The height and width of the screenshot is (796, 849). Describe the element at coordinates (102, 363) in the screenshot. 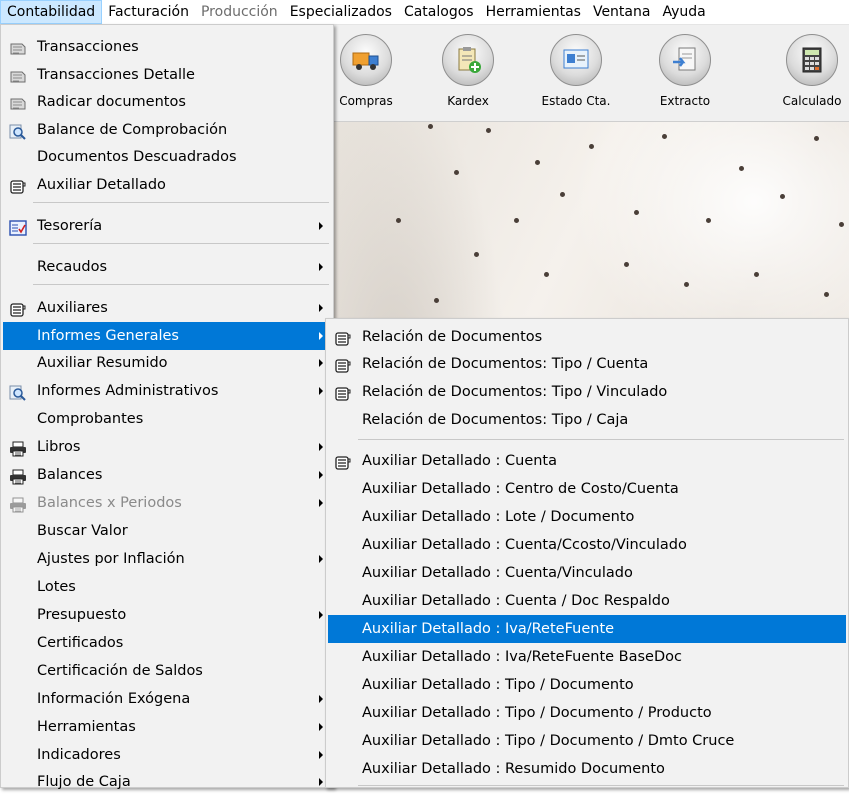

I see `contabilidad-item-label: Auxiliar Resumido` at that location.